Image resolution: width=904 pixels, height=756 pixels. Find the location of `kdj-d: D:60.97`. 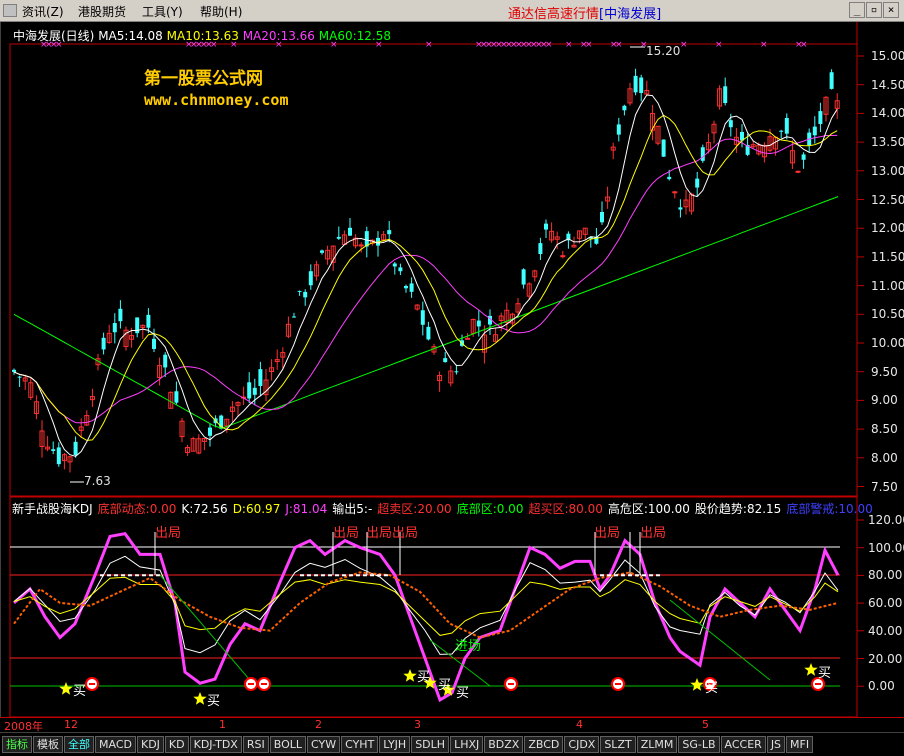

kdj-d: D:60.97 is located at coordinates (256, 509).